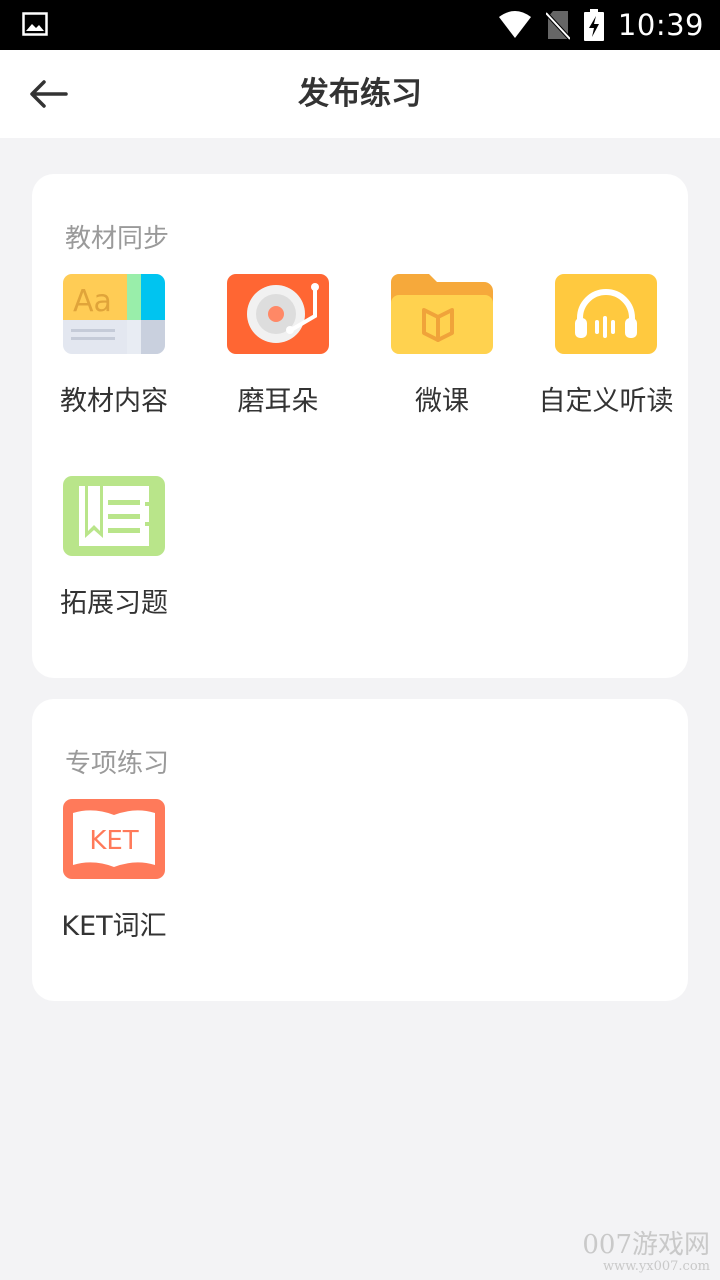 This screenshot has height=1280, width=720. I want to click on ear-training-item: 磨耳朵, so click(278, 354).